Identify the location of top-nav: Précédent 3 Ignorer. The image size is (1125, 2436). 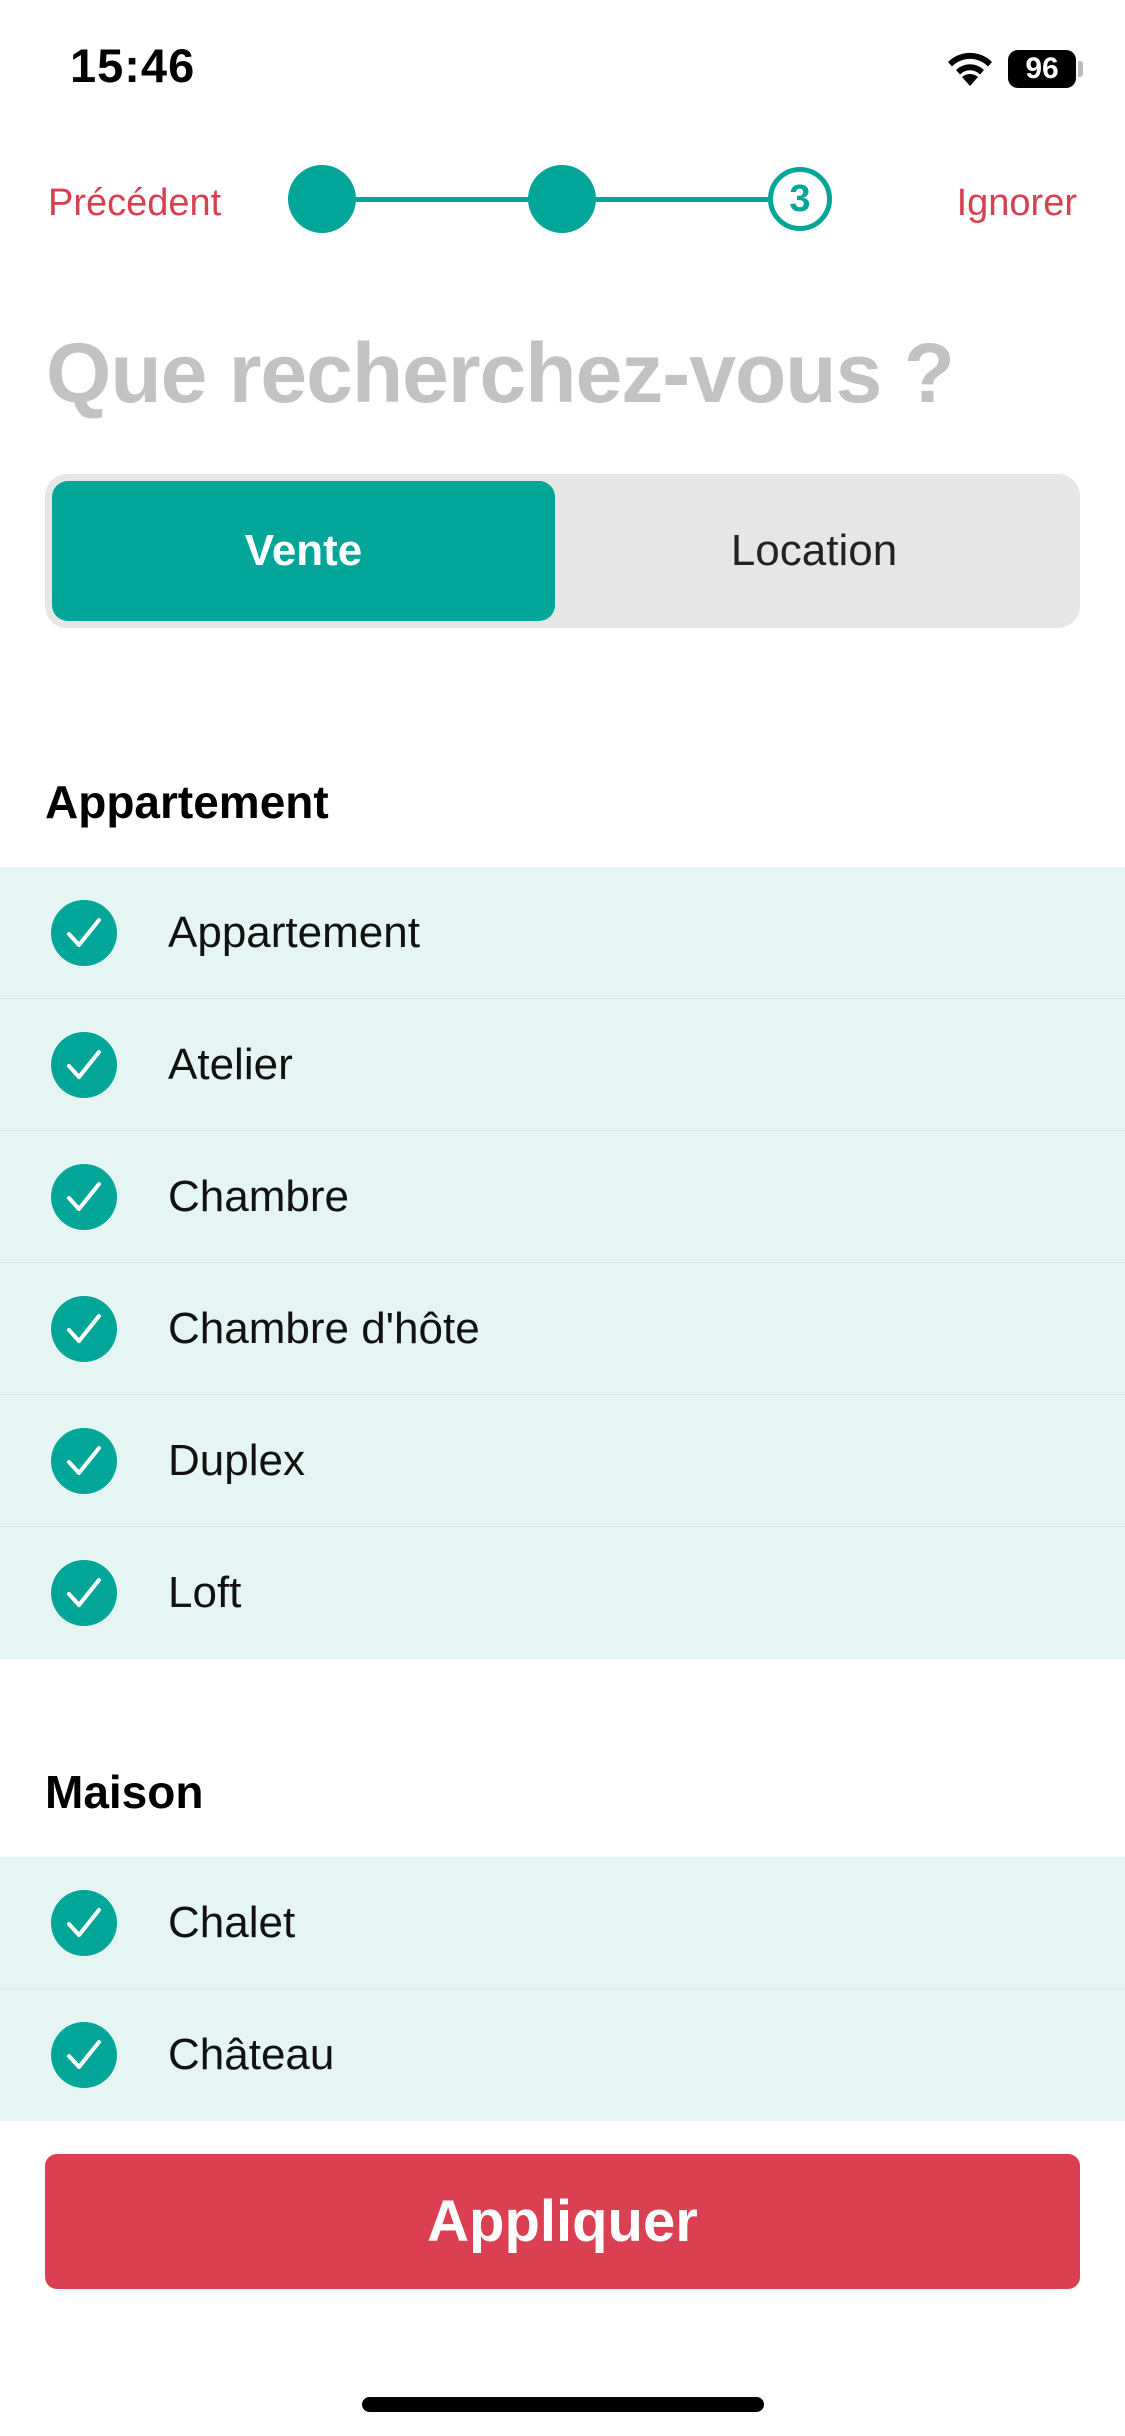
(562, 200).